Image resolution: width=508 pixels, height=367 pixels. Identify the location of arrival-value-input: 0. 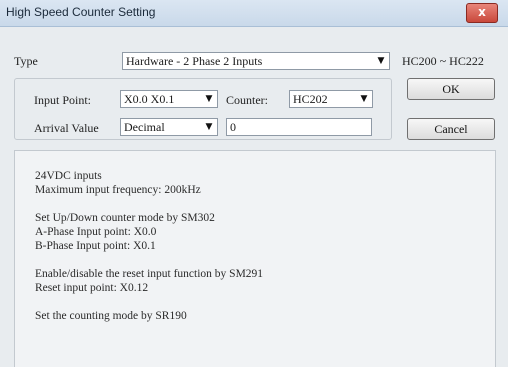
(299, 127).